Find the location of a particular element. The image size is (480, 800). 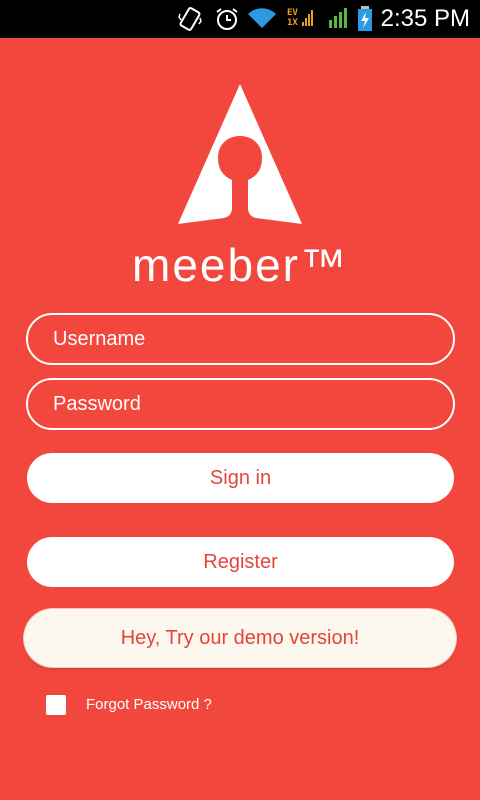

register-button: Register is located at coordinates (240, 562).